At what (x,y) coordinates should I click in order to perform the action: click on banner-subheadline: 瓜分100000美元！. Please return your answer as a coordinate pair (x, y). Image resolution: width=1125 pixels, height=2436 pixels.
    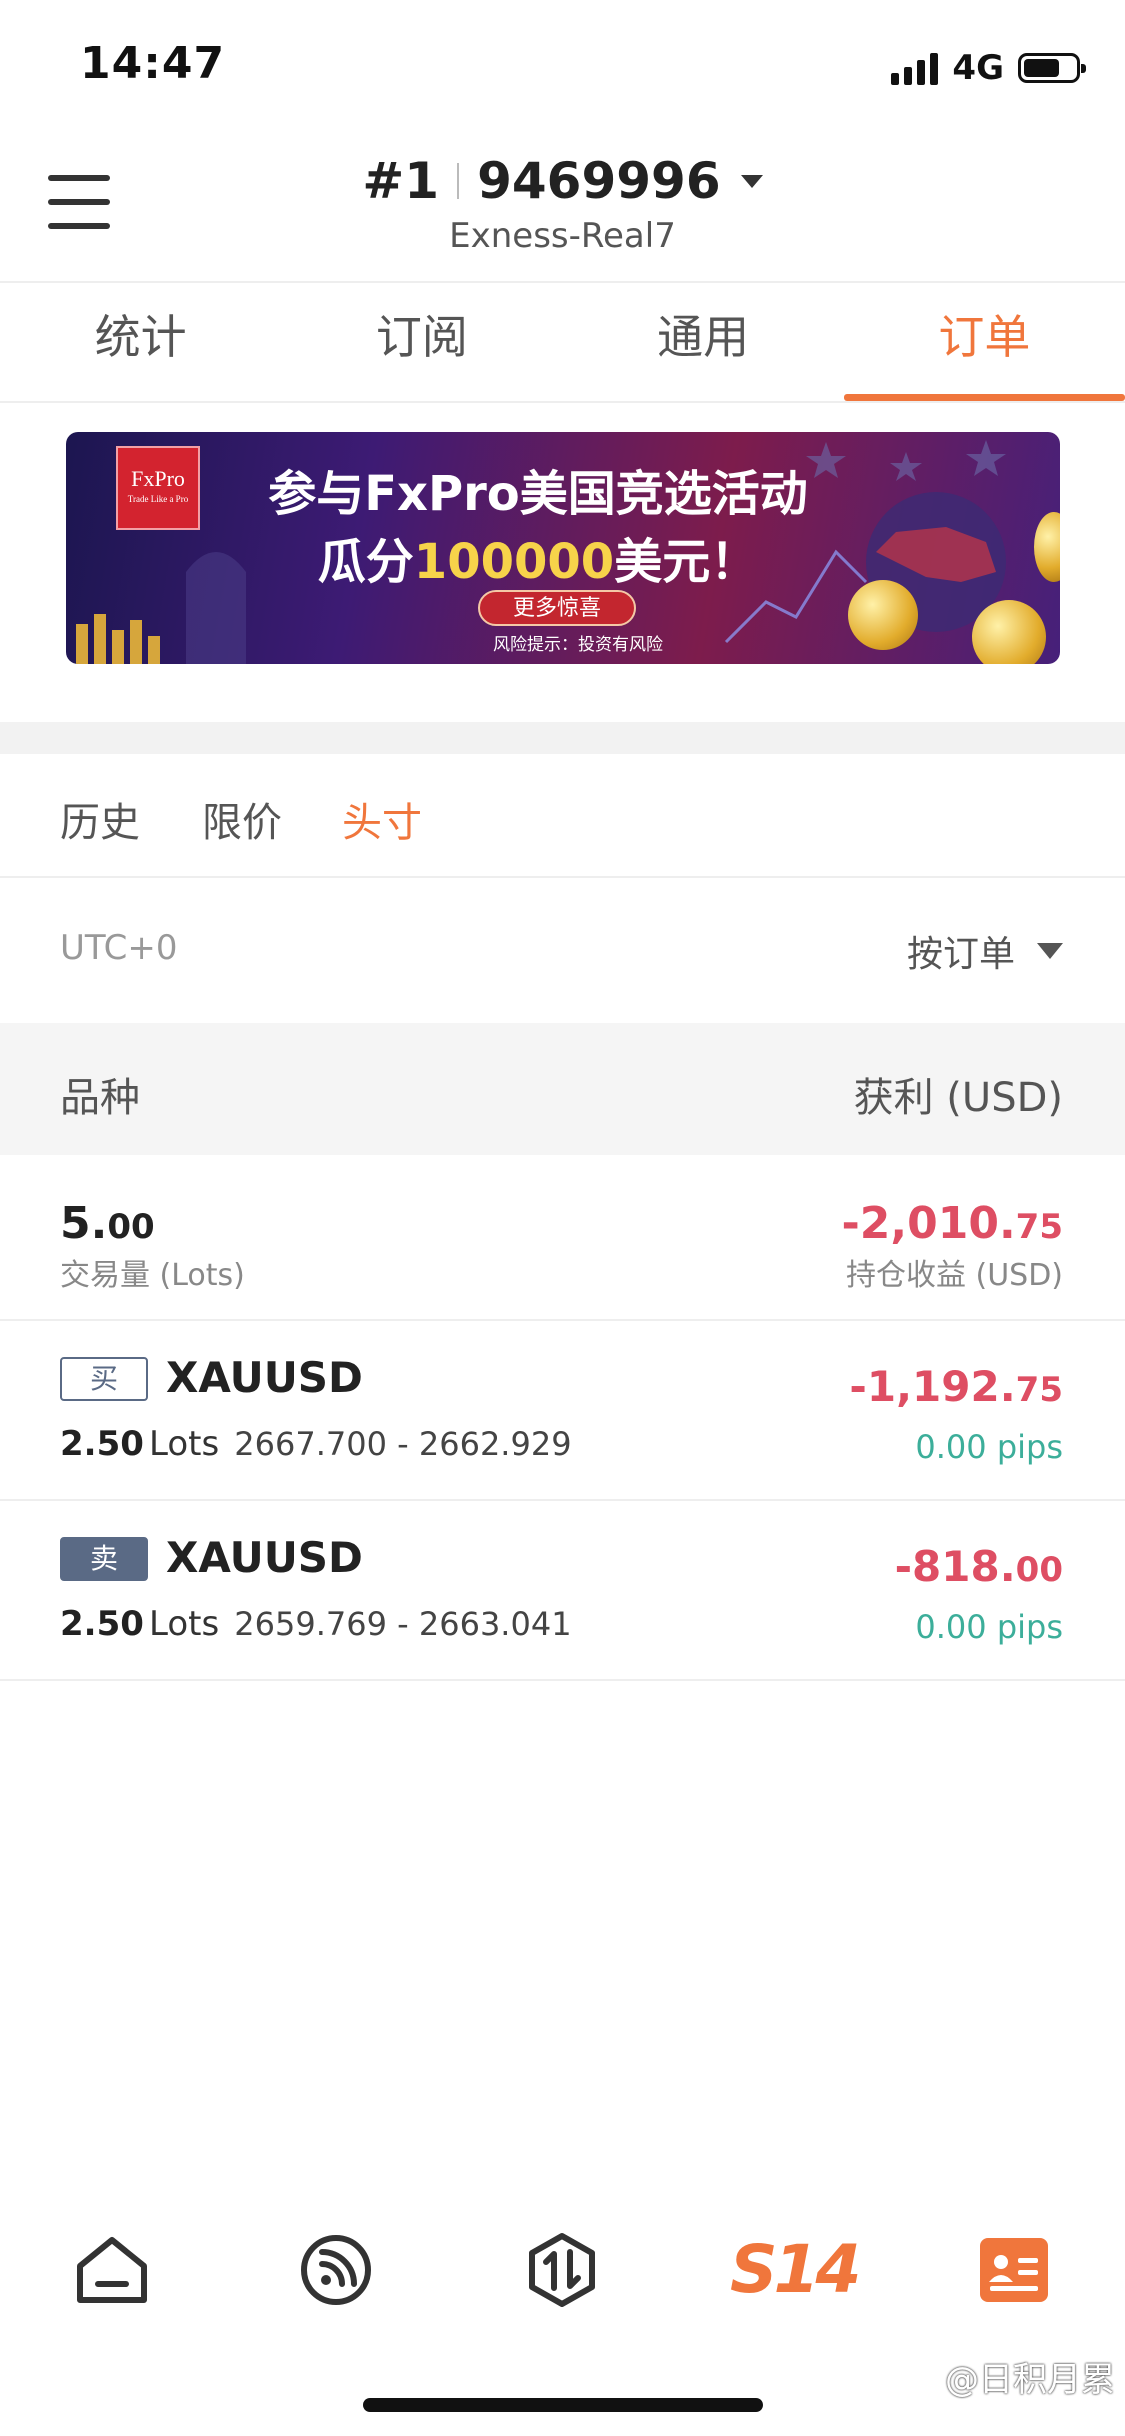
    Looking at the image, I should click on (538, 562).